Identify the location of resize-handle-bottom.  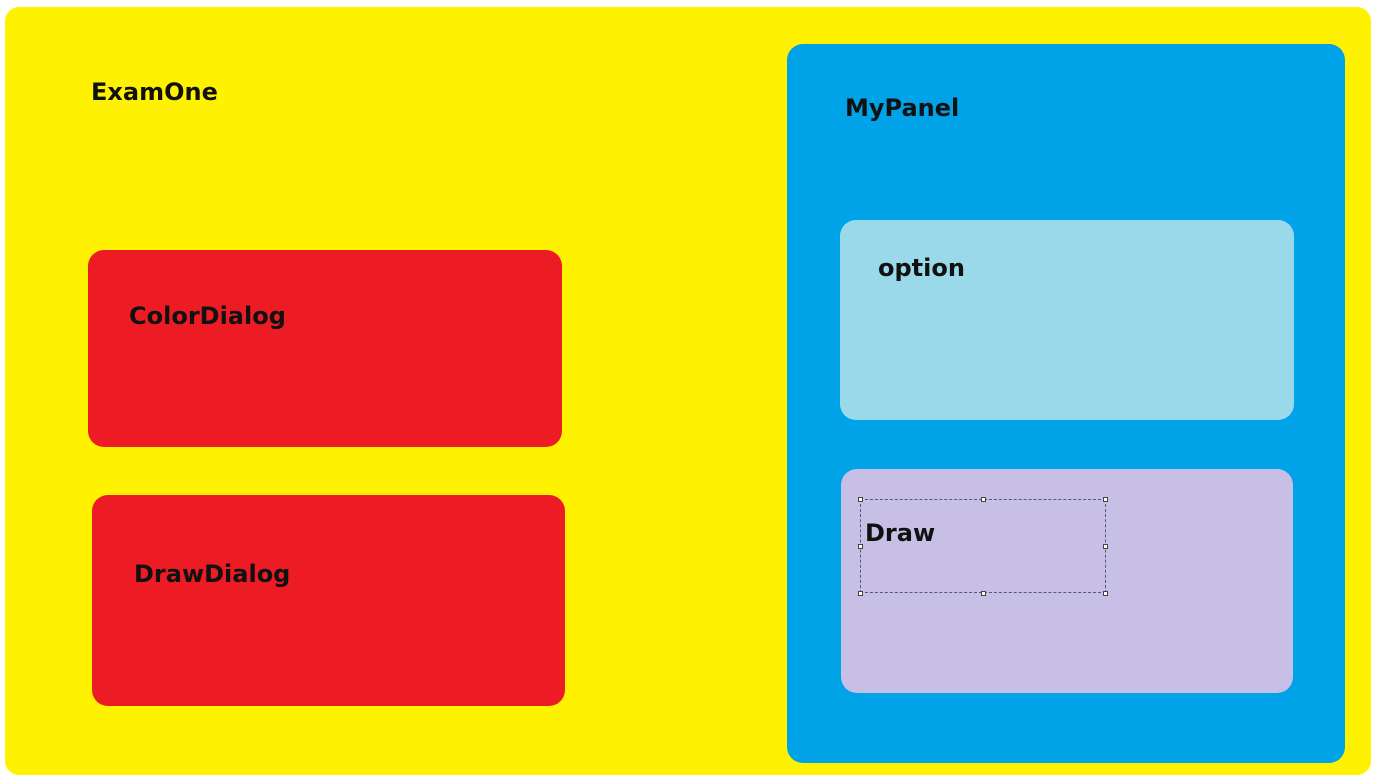
(983, 593).